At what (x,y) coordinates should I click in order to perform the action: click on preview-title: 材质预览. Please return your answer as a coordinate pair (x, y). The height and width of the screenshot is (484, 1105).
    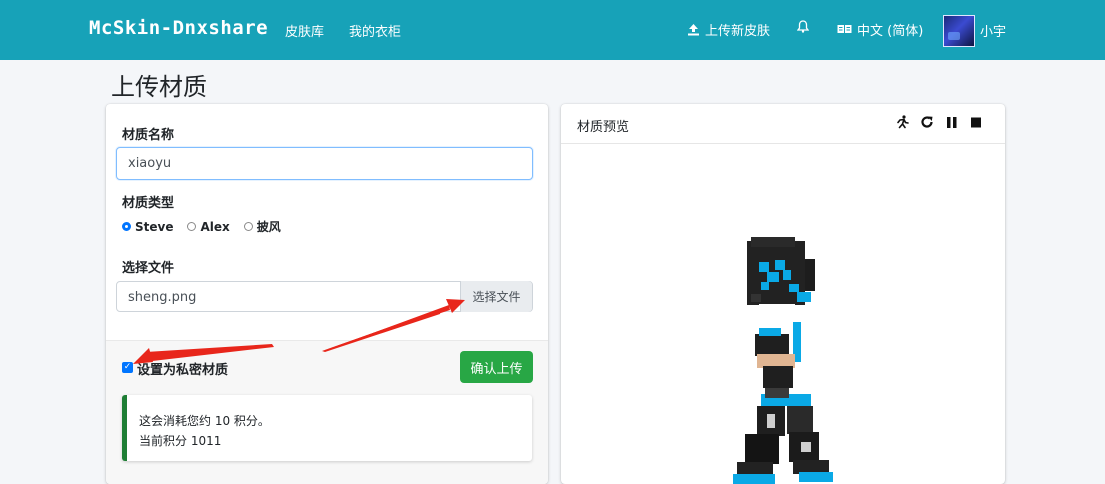
    Looking at the image, I should click on (603, 127).